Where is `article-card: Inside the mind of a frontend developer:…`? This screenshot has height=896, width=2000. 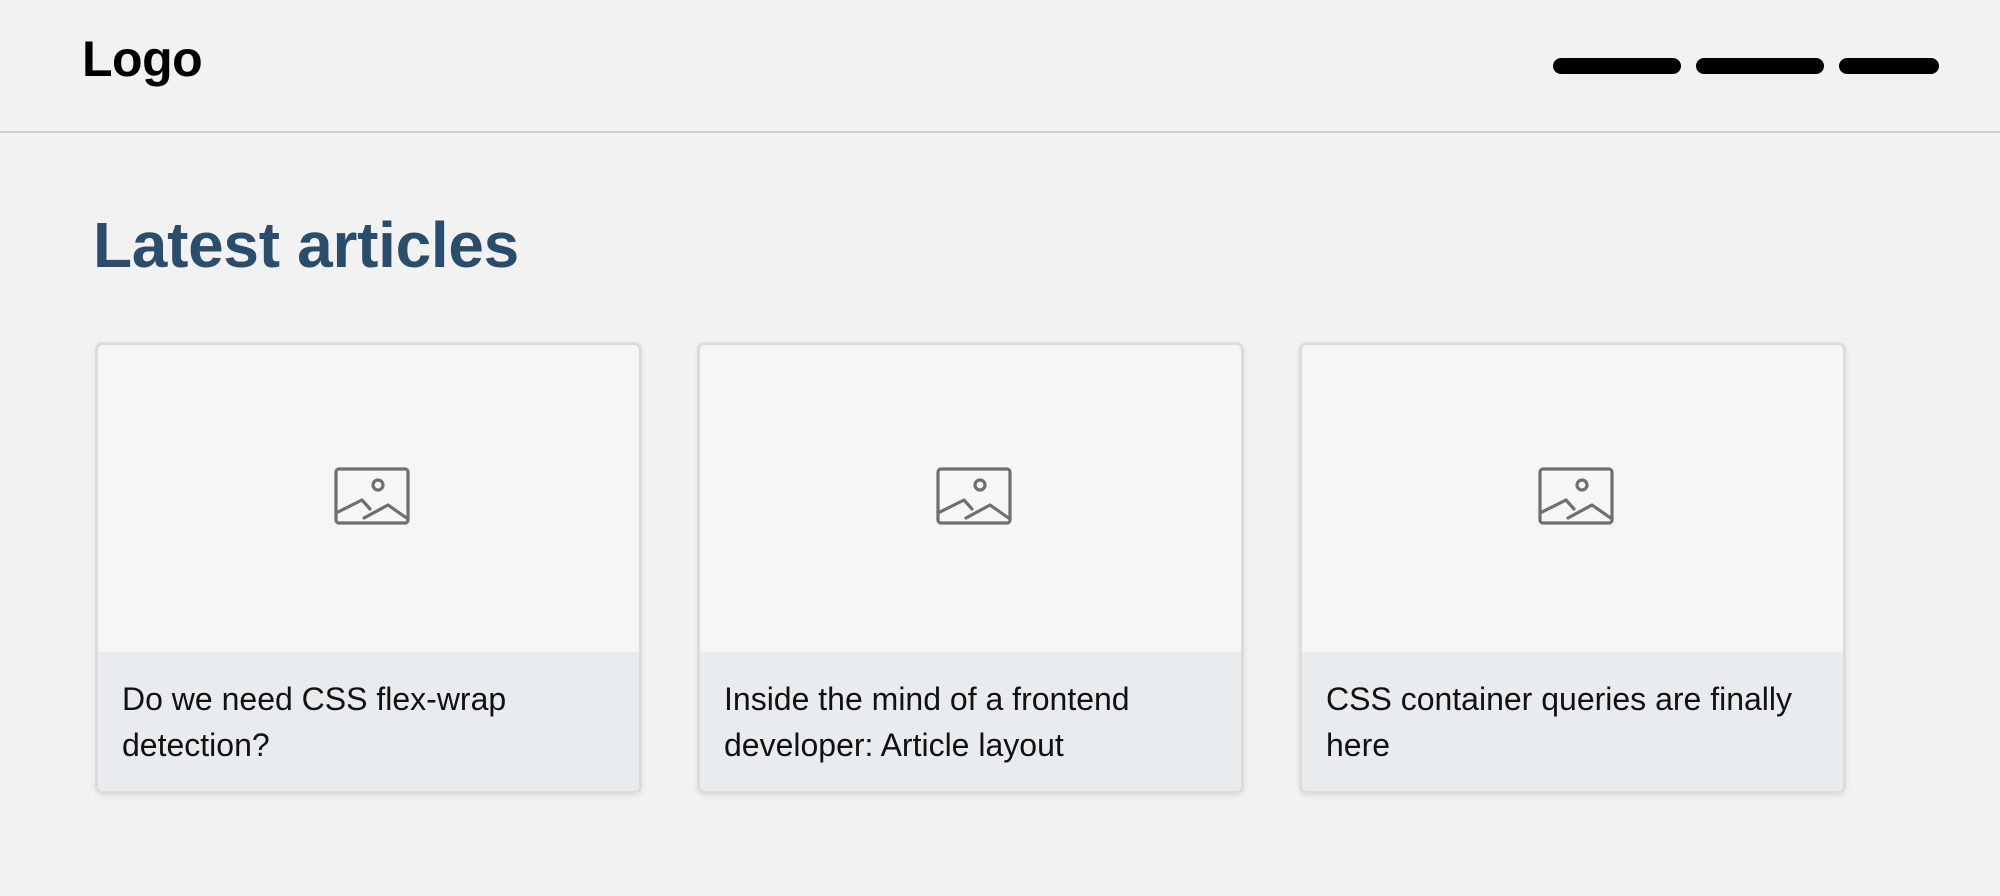
article-card: Inside the mind of a frontend developer:… is located at coordinates (970, 568).